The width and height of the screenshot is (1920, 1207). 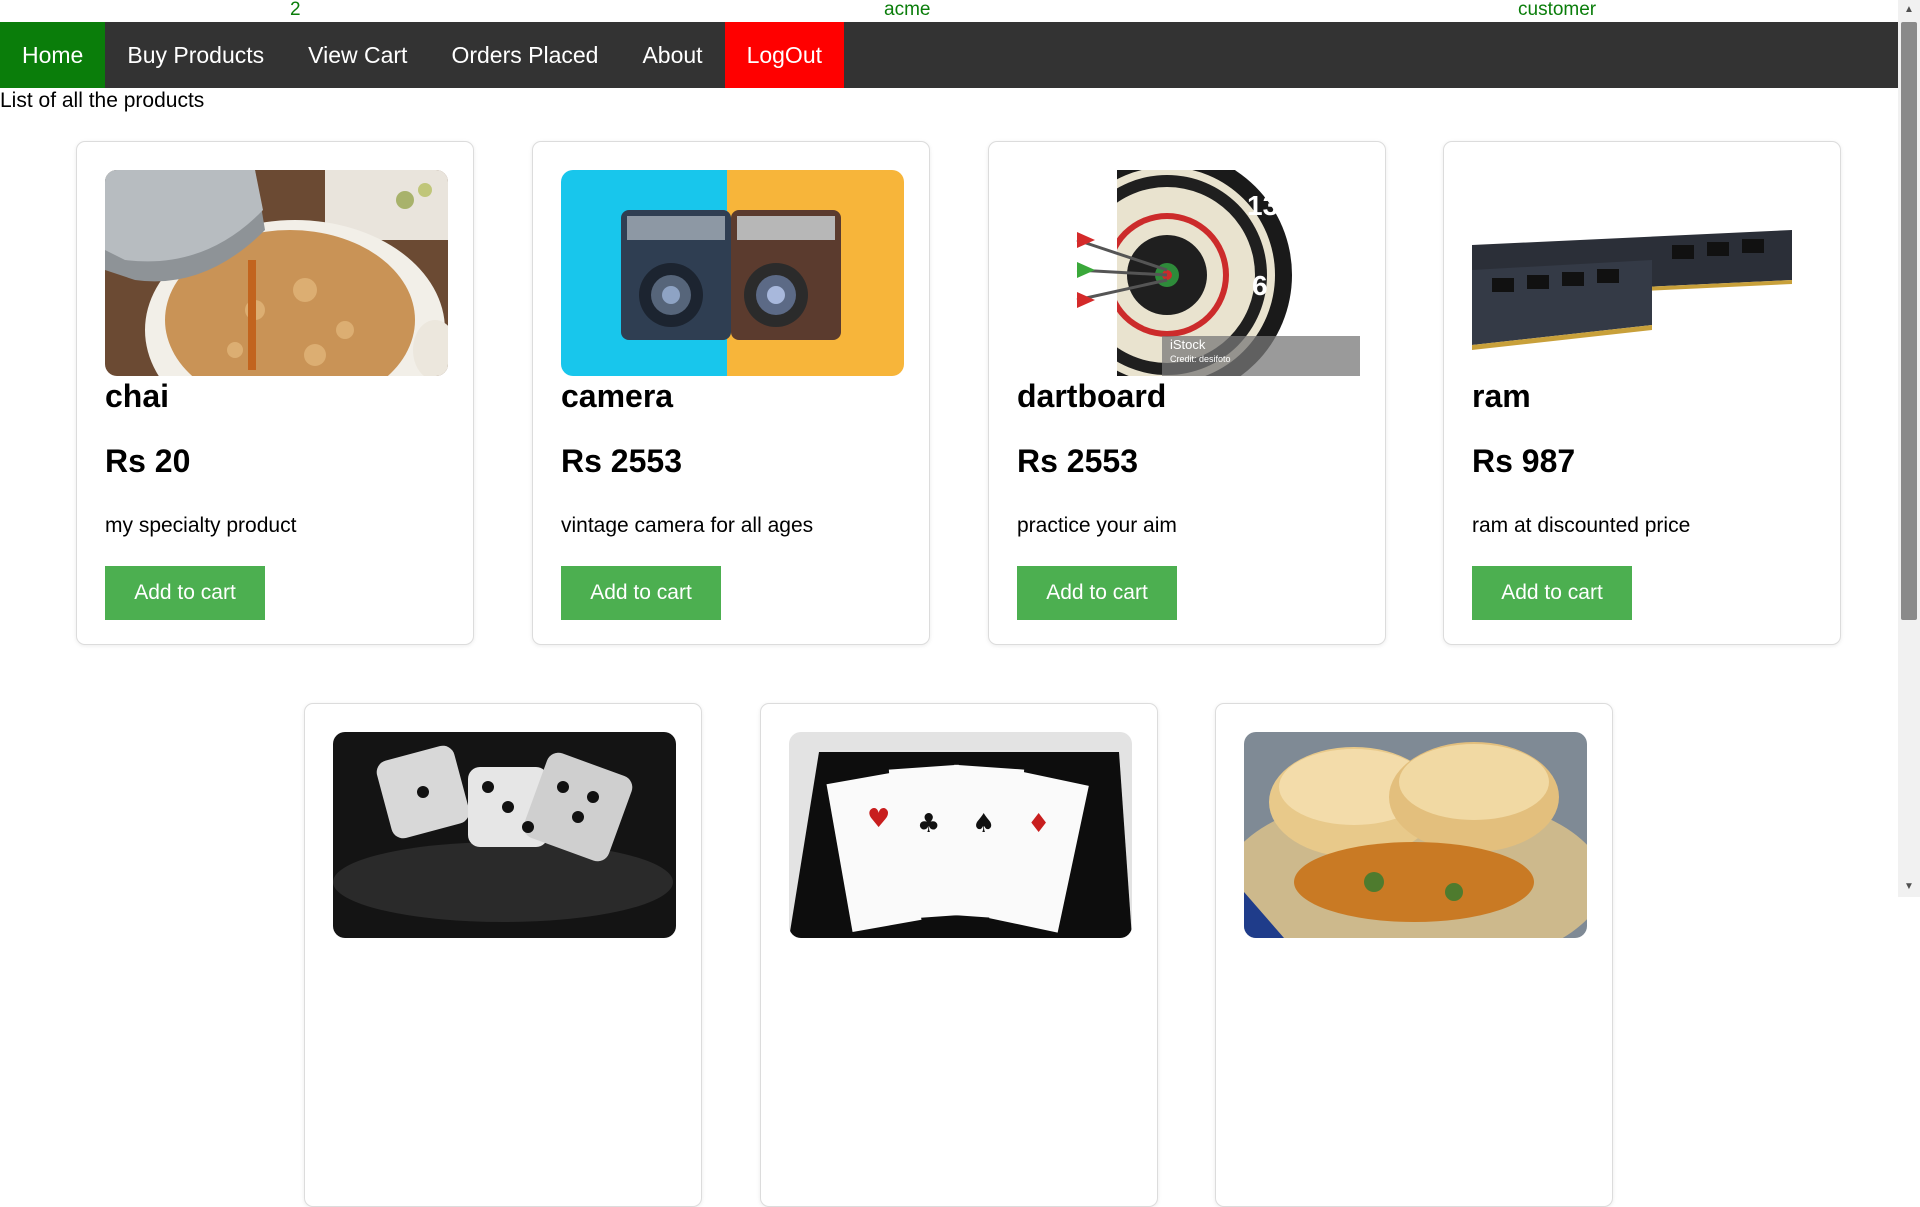 I want to click on product-name: chai, so click(x=137, y=396).